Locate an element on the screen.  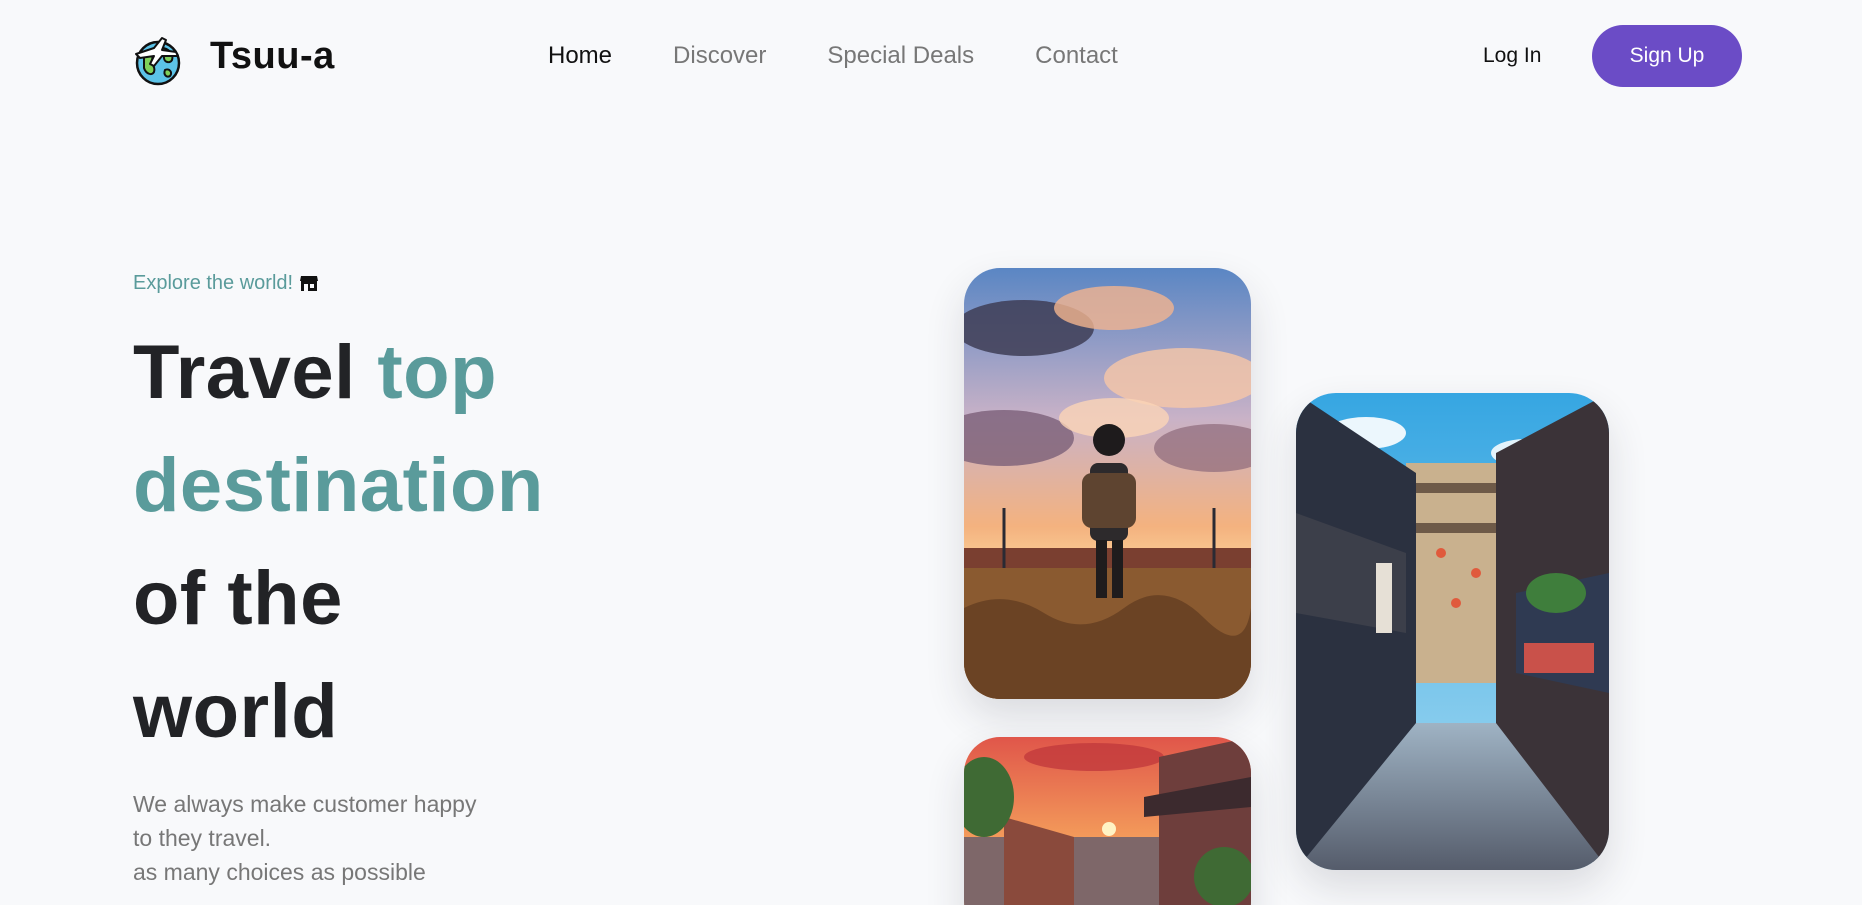
headline-line-4: world is located at coordinates (236, 711).